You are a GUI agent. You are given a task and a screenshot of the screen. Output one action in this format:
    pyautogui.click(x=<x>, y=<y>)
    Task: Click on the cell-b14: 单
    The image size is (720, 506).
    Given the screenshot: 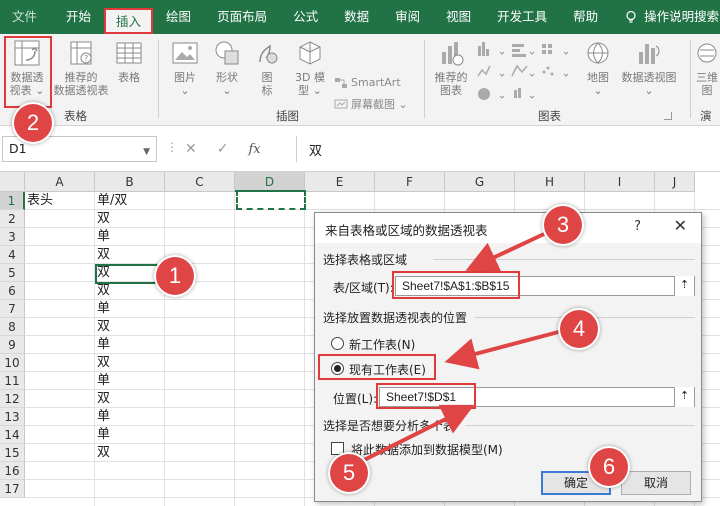 What is the action you would take?
    pyautogui.click(x=102, y=435)
    